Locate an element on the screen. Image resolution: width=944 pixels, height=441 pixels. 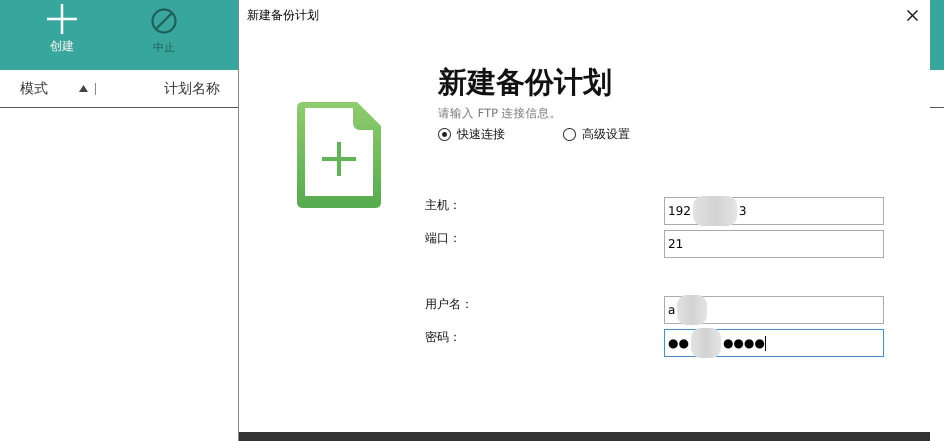
prohibited-icon is located at coordinates (164, 21).